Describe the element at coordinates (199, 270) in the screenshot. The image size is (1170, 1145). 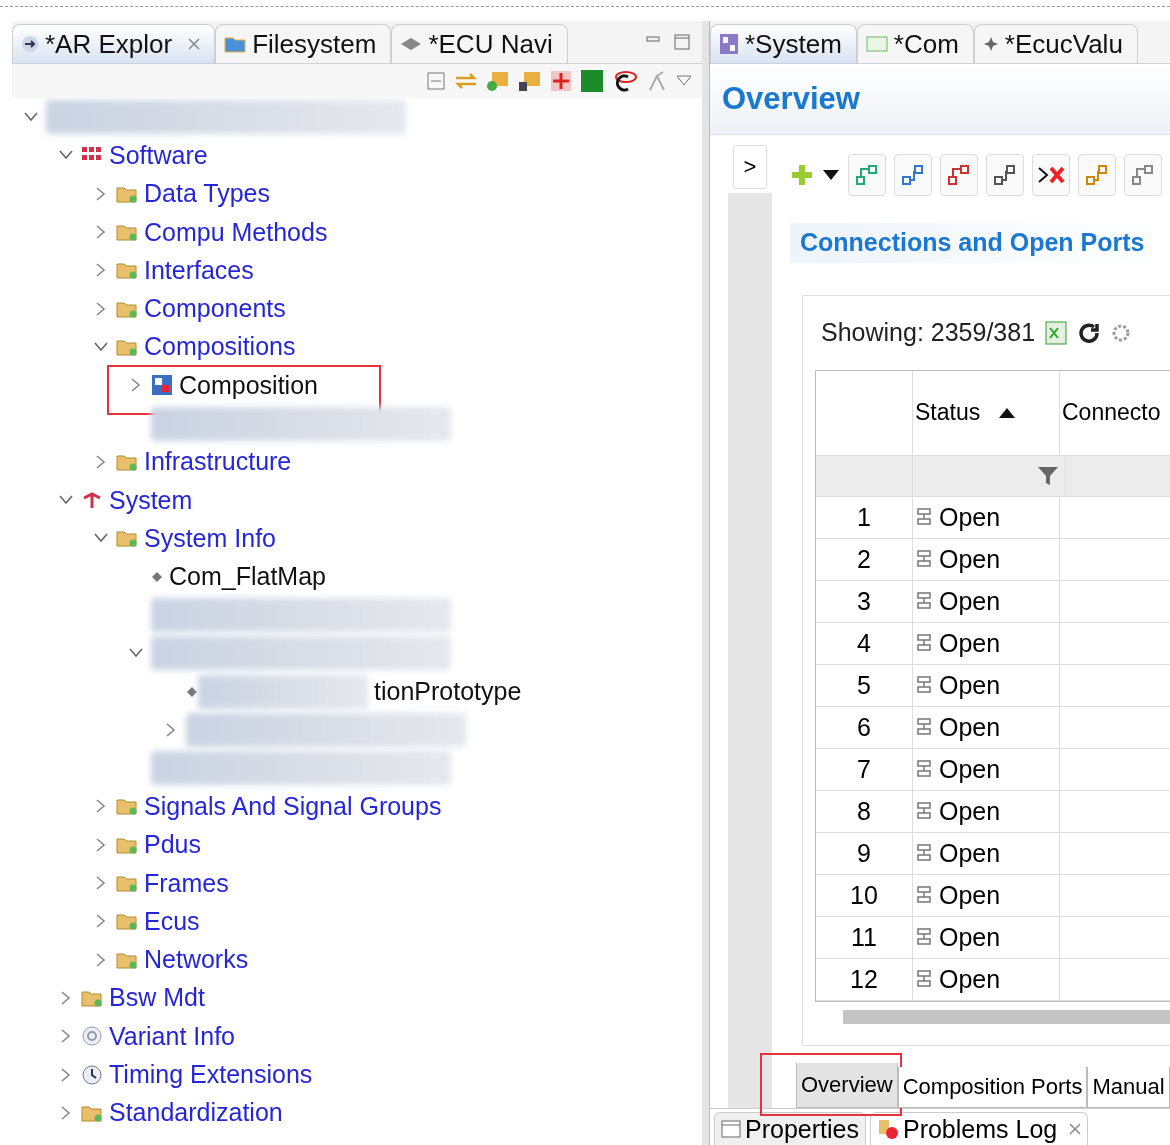
I see `tree-item: Interfaces` at that location.